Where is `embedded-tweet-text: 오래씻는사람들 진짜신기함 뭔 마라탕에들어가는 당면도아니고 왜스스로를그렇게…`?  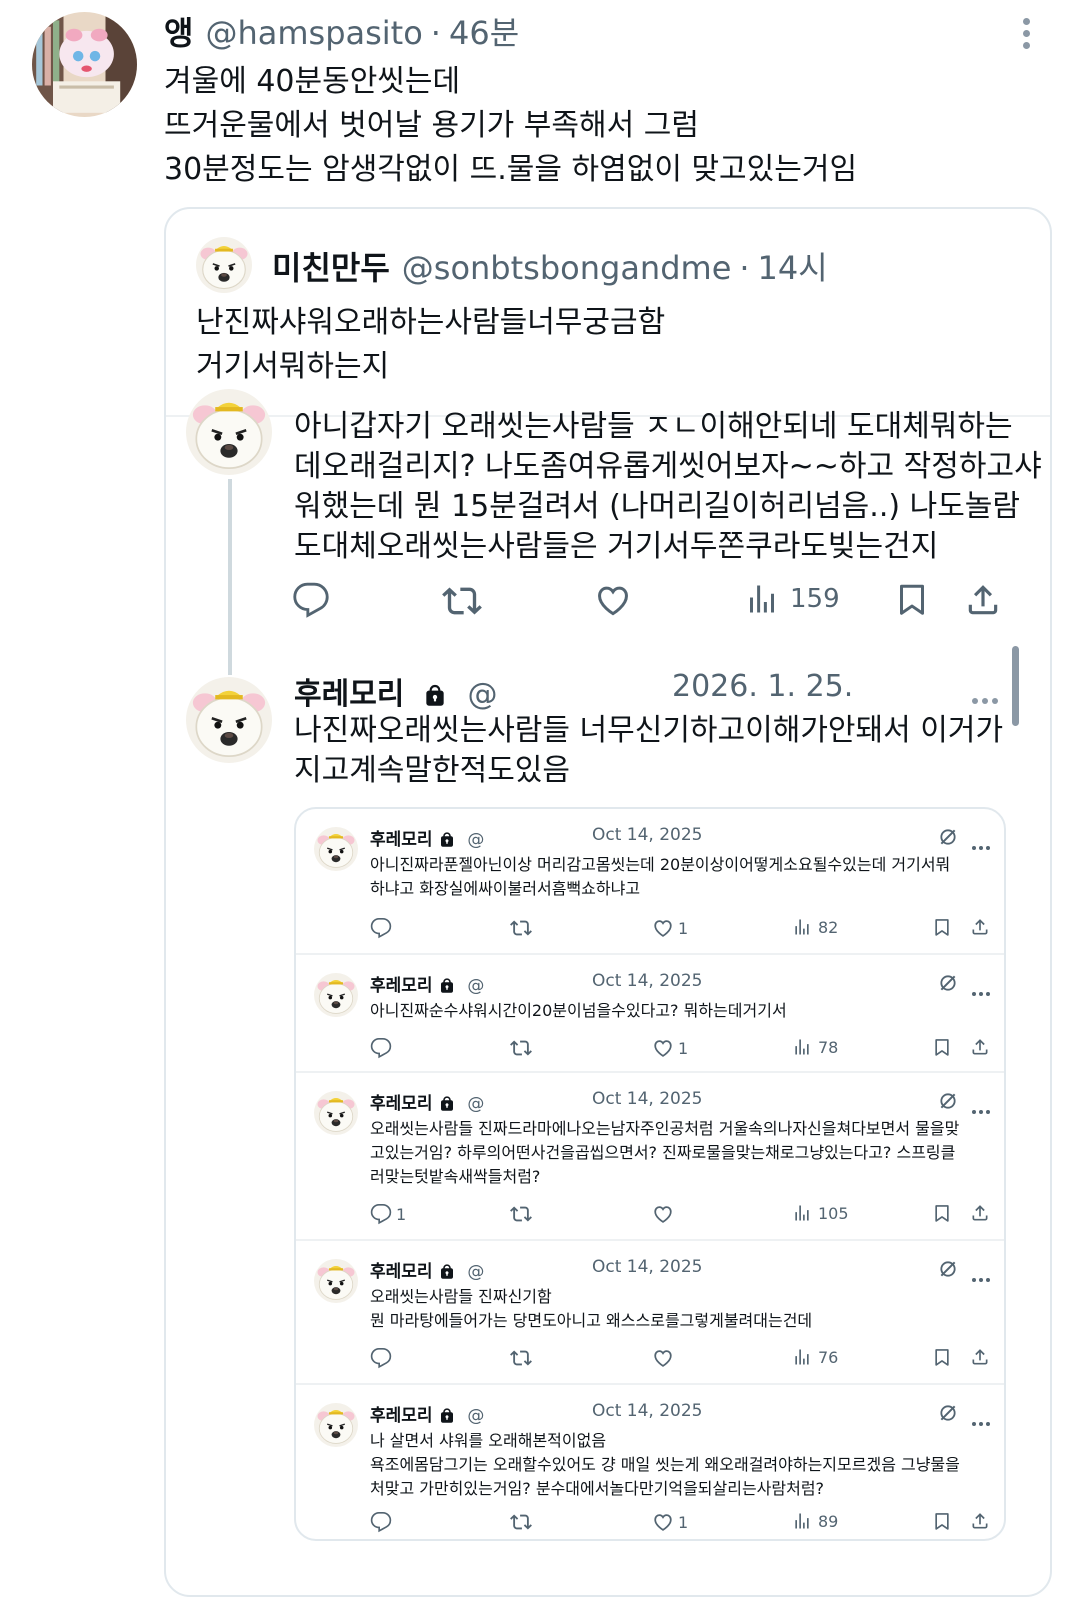
embedded-tweet-text: 오래씻는사람들 진짜신기함 뭔 마라탕에들어가는 당면도아니고 왜스스로를그렇게… is located at coordinates (685, 1309).